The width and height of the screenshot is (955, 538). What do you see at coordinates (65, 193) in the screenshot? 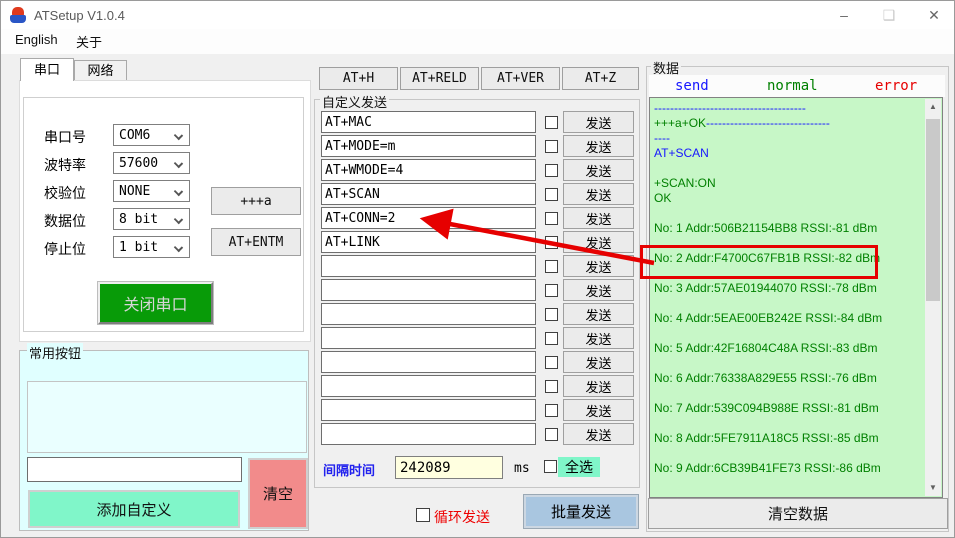
I see `parity-label: 校验位` at bounding box center [65, 193].